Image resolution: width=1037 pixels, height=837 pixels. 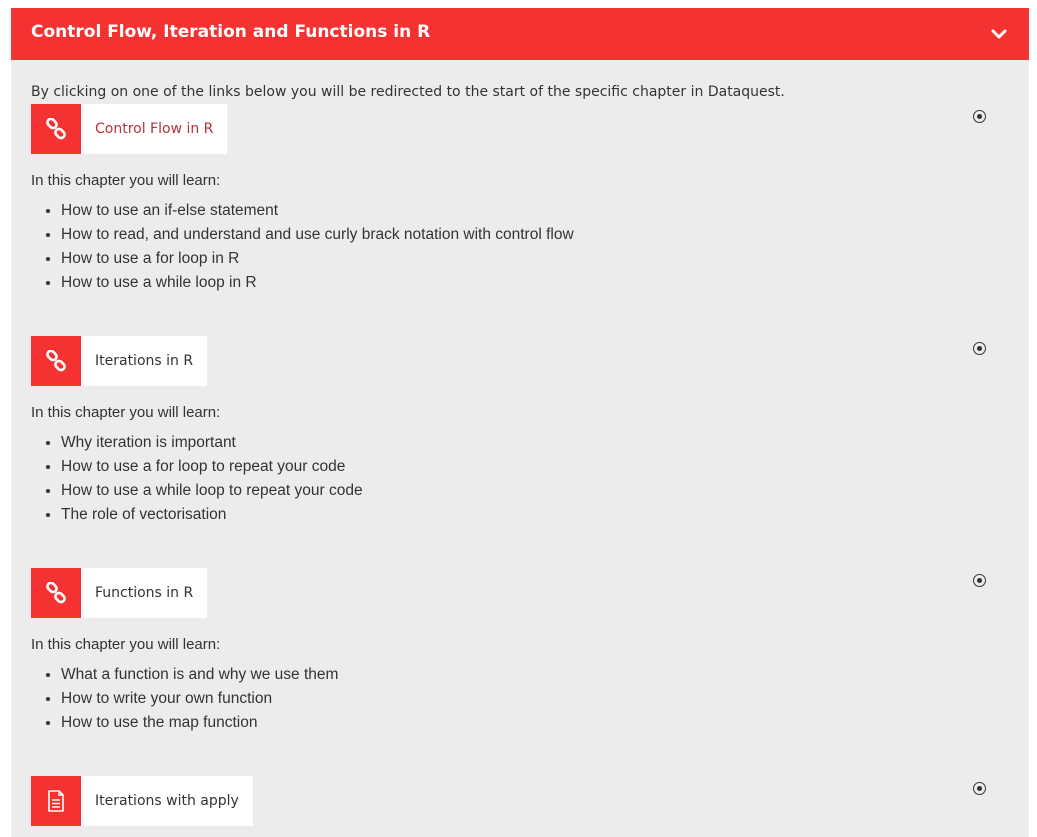 I want to click on list-item: How to use the map function, so click(x=199, y=723).